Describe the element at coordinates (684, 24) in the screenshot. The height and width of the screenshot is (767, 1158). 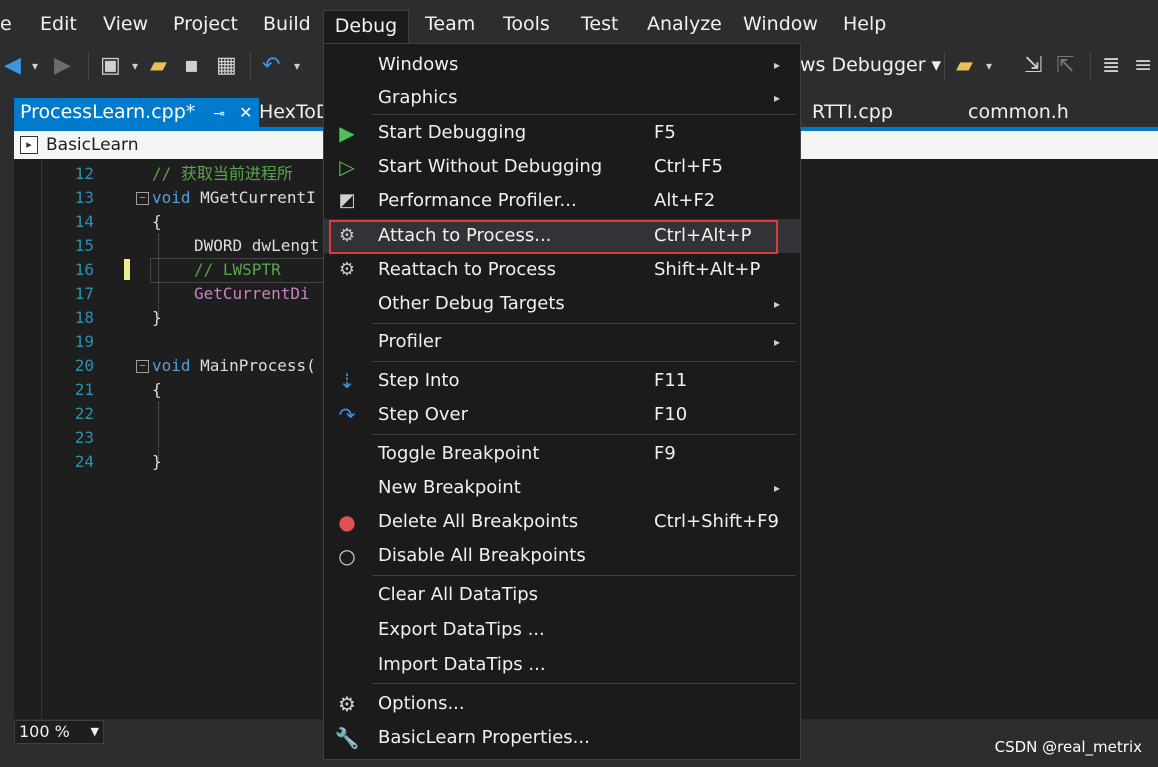
I see `menu-analyze: Analyze` at that location.